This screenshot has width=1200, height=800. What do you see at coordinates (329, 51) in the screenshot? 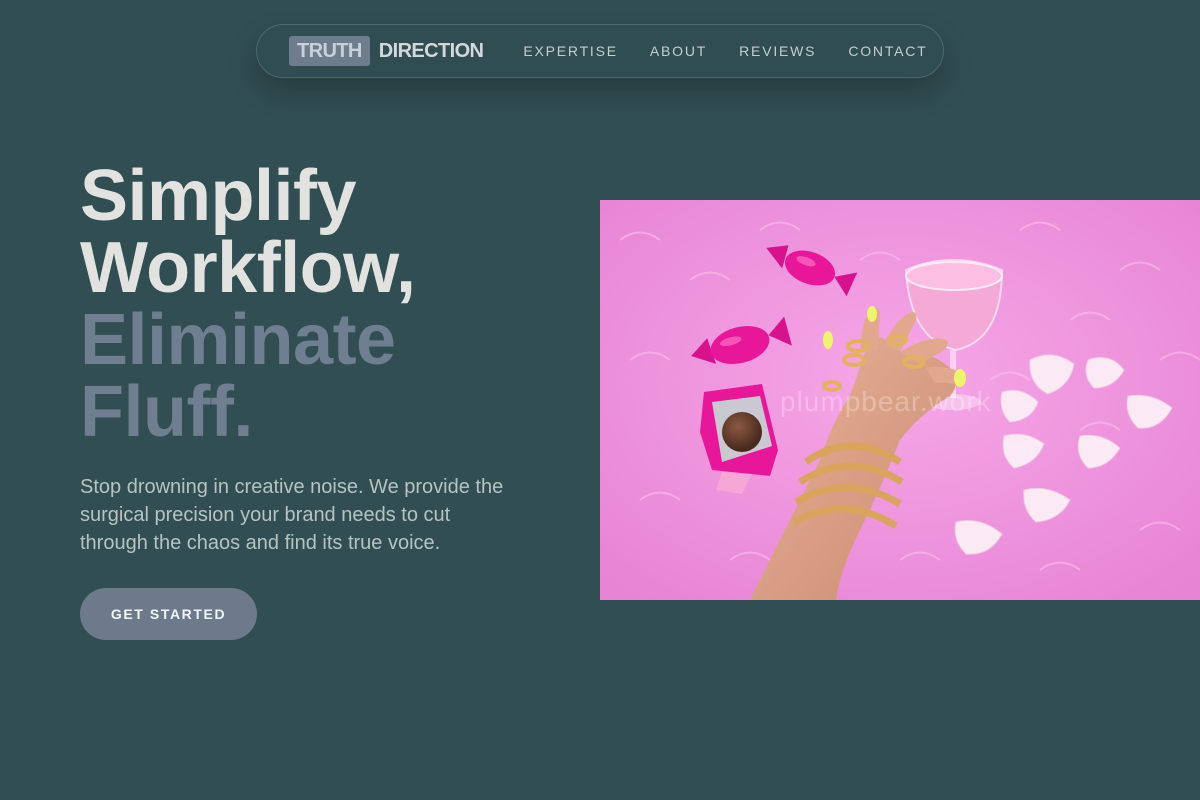
I see `logo-mark: TRUTH` at bounding box center [329, 51].